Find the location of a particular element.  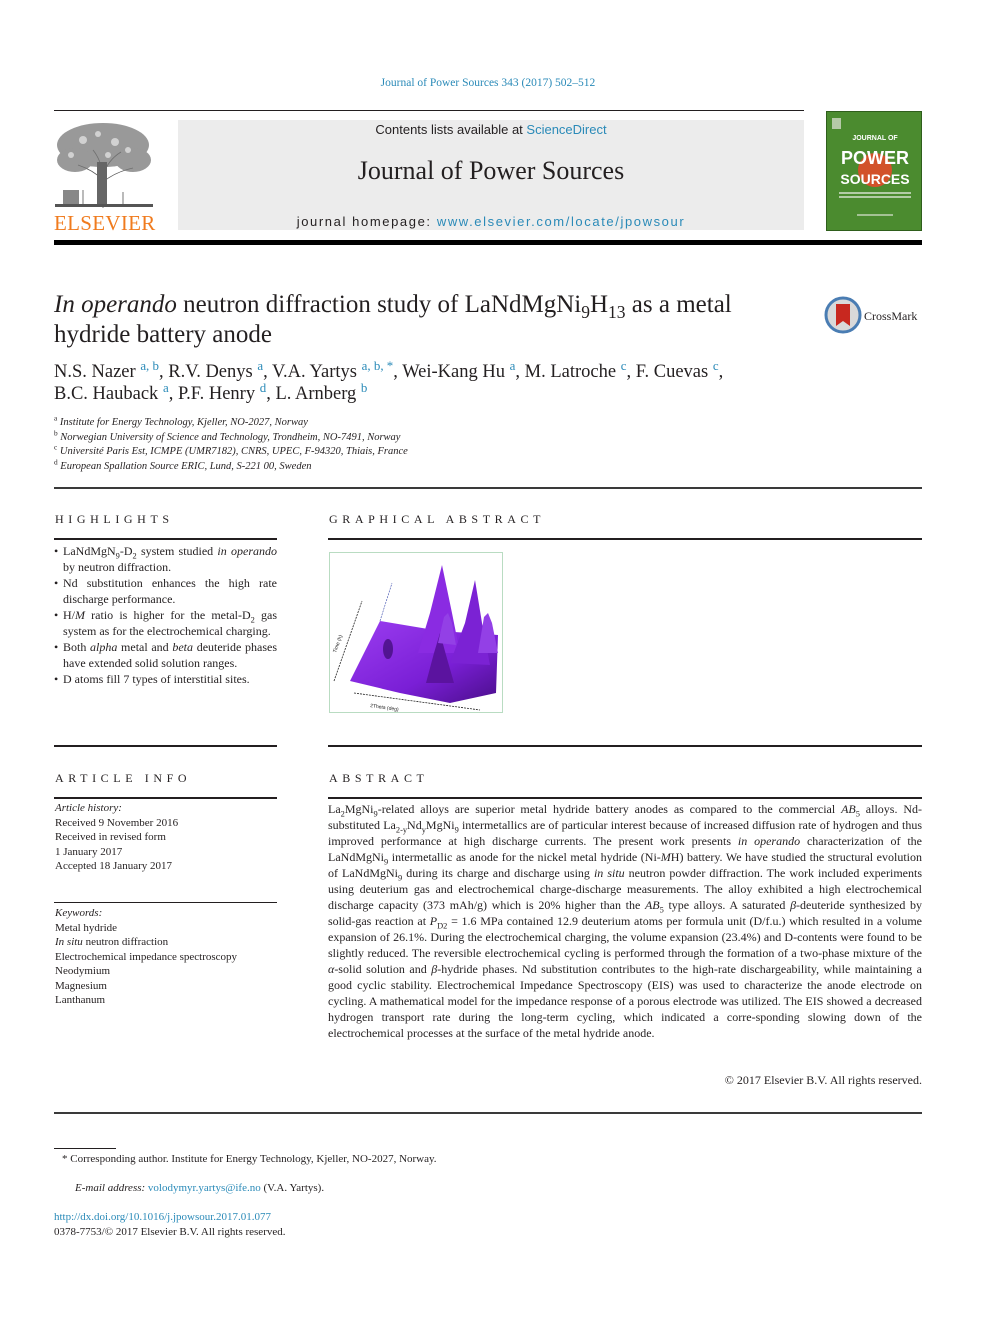

front-matter-bottom-divider is located at coordinates (488, 1113).